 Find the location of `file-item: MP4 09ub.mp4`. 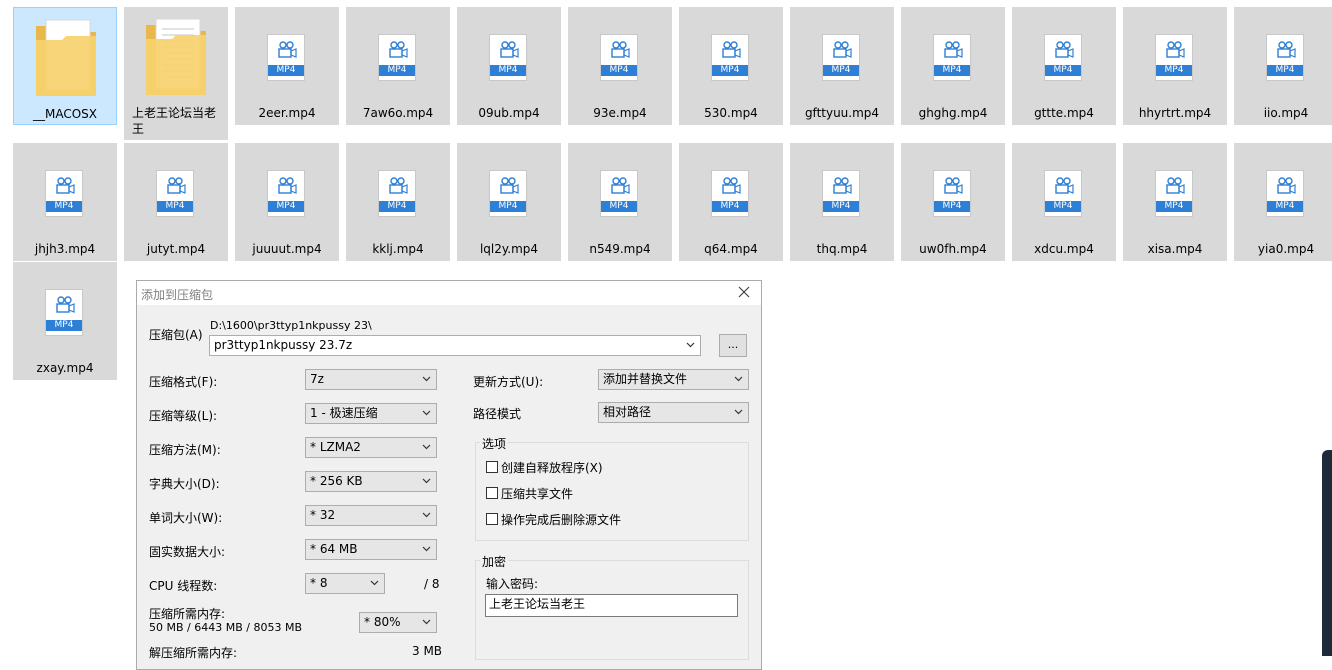

file-item: MP4 09ub.mp4 is located at coordinates (509, 66).